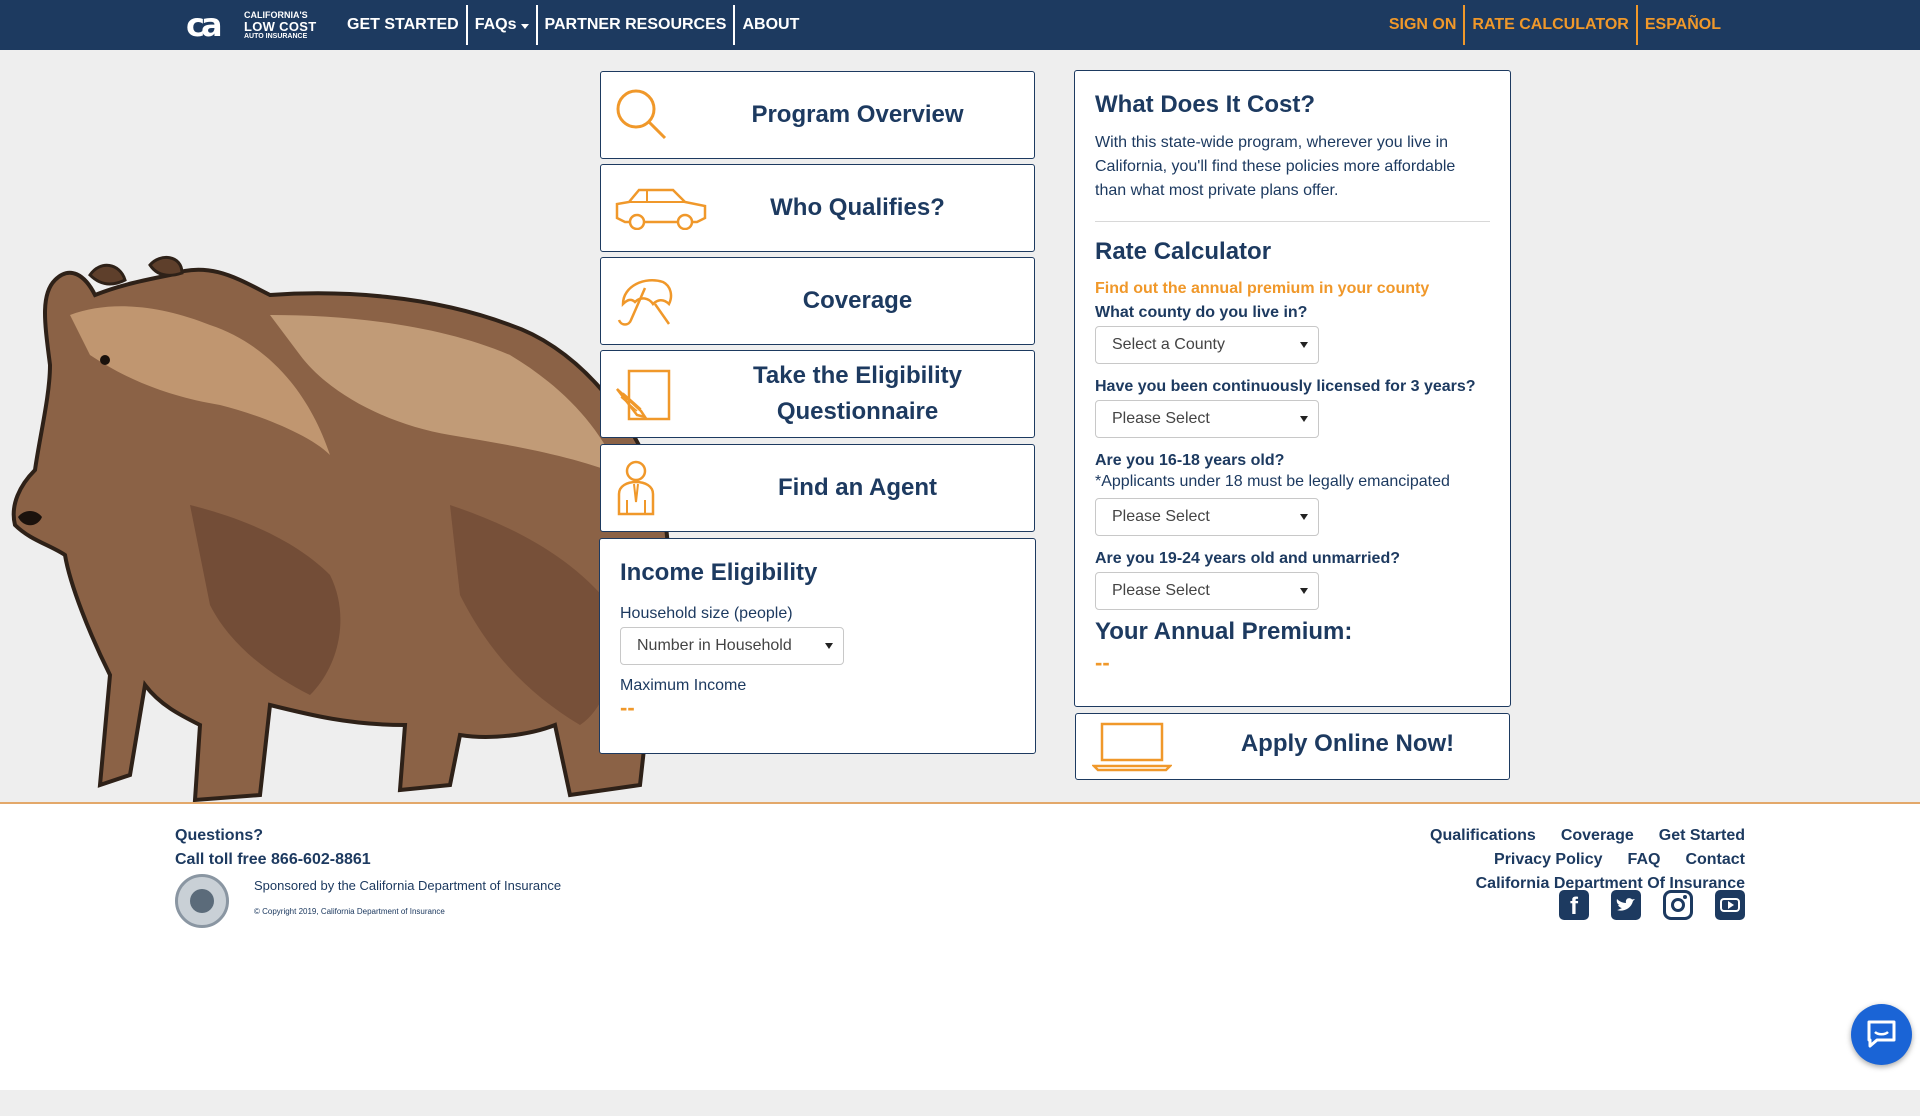 This screenshot has width=1920, height=1116. What do you see at coordinates (1652, 905) in the screenshot?
I see `social-links: f` at bounding box center [1652, 905].